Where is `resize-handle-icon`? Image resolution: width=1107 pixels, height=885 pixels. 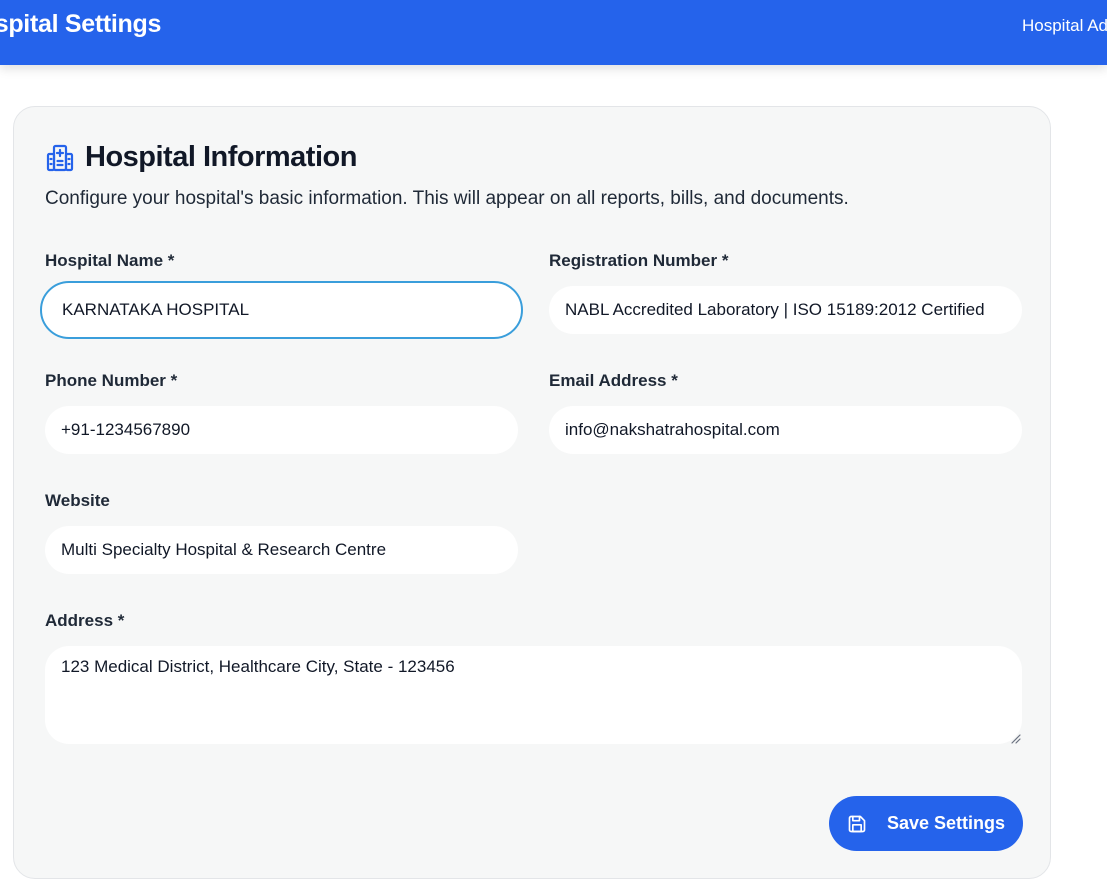
resize-handle-icon is located at coordinates (1016, 739).